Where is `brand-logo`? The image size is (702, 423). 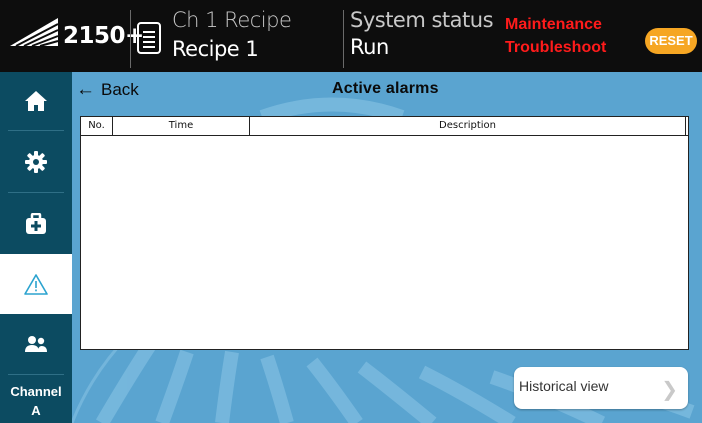
brand-logo is located at coordinates (34, 32).